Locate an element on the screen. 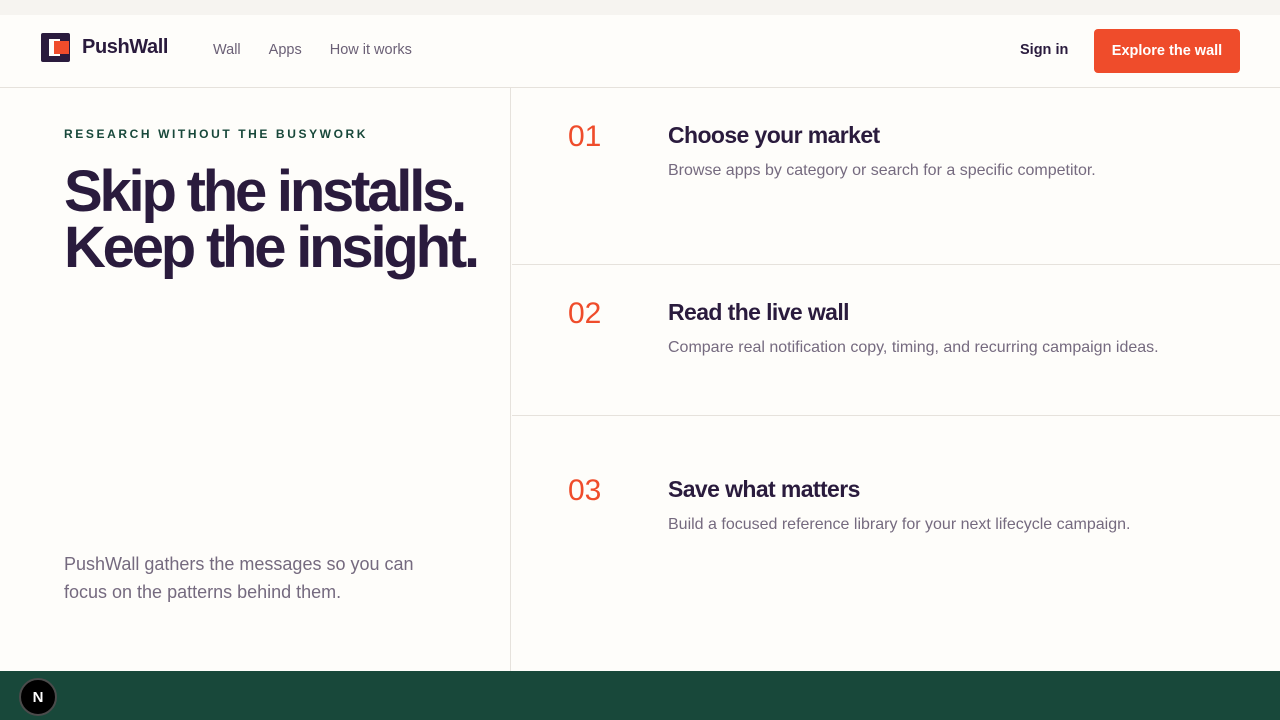 This screenshot has height=720, width=1280. step-title: Choose your market is located at coordinates (774, 135).